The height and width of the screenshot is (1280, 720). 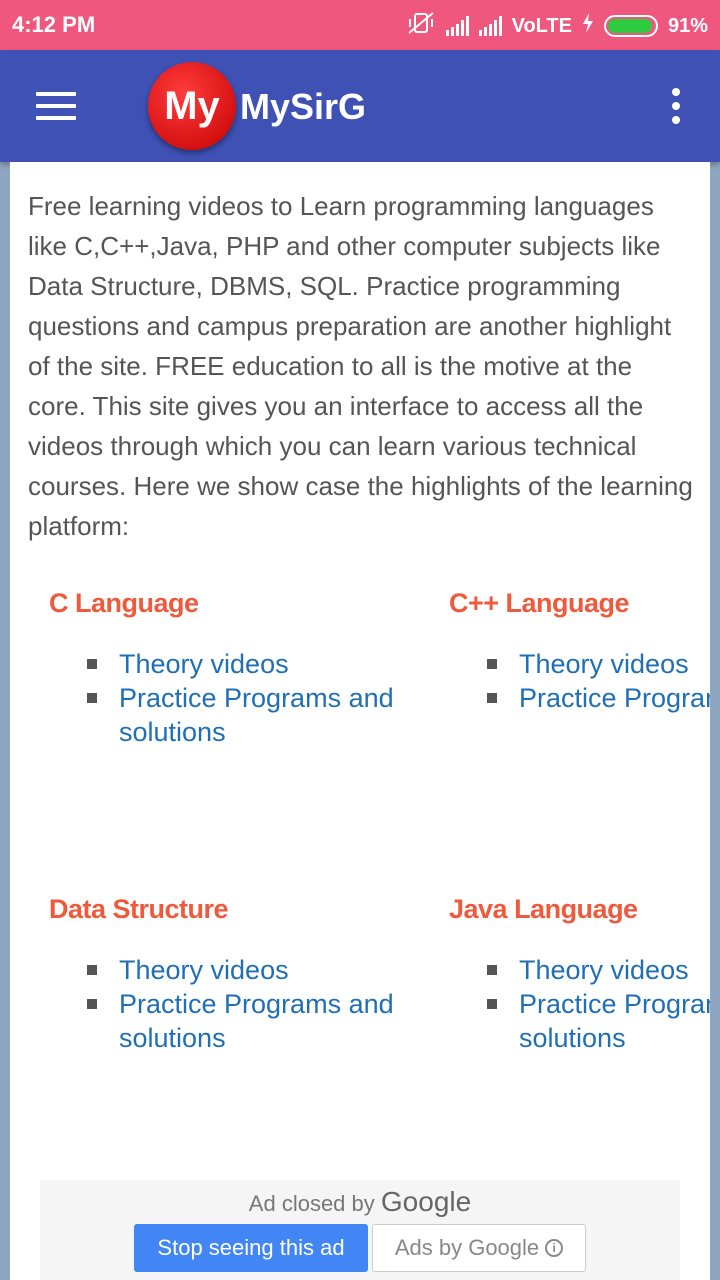 What do you see at coordinates (426, 1201) in the screenshot?
I see `google-logo: Google` at bounding box center [426, 1201].